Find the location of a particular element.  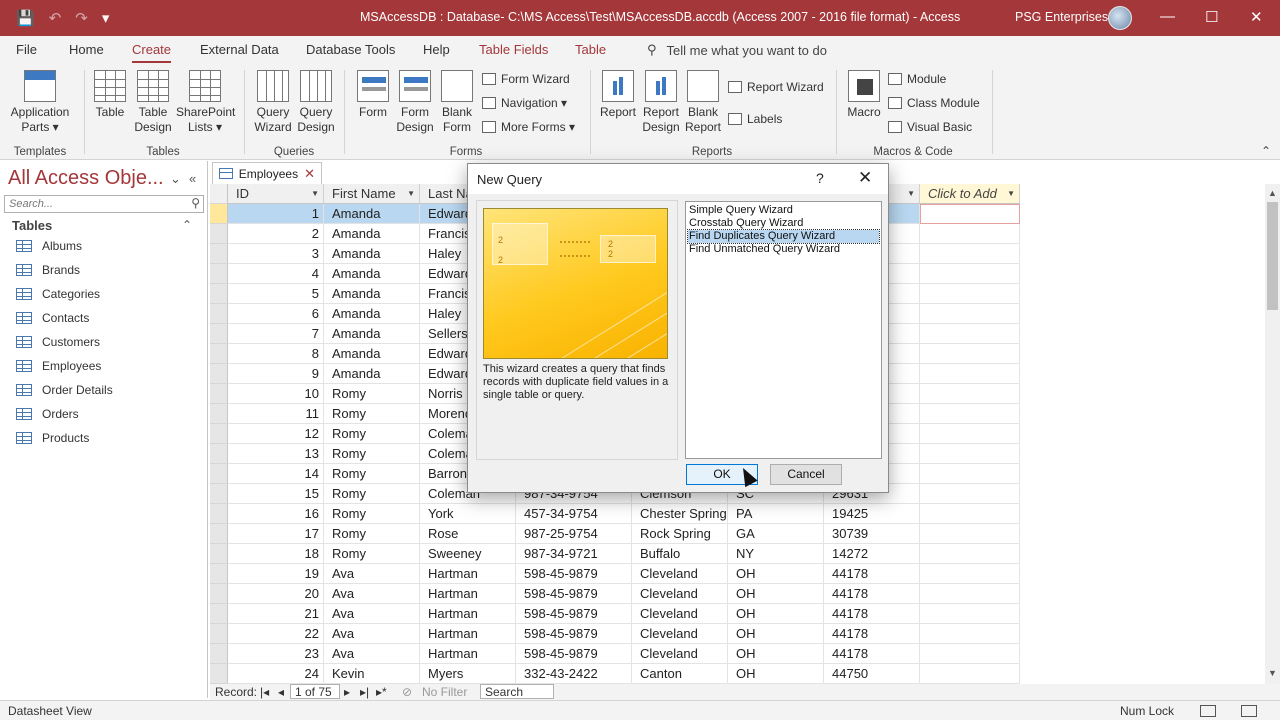

undo-icon: ↶ is located at coordinates (55, 18).